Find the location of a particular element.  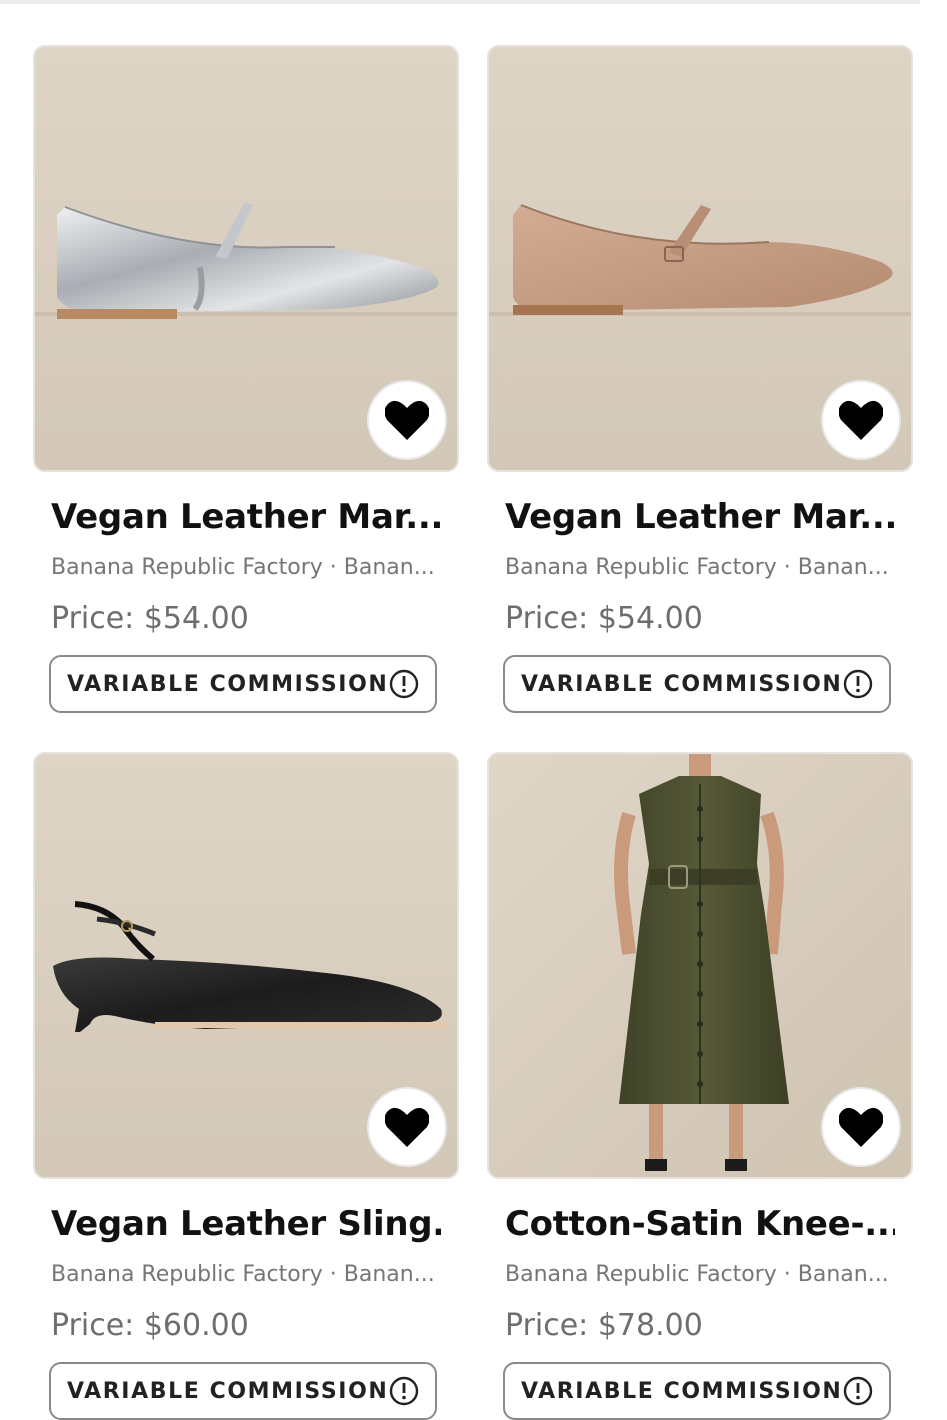

product-price: Price: $78.00 is located at coordinates (604, 1325).